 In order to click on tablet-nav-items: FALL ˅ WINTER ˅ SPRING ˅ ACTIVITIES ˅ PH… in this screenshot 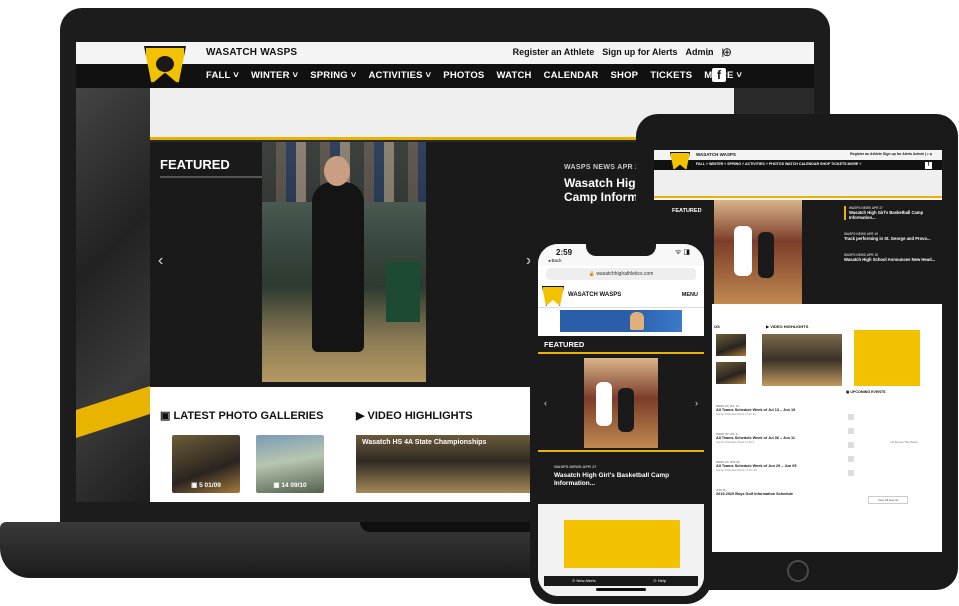, I will do `click(778, 164)`.